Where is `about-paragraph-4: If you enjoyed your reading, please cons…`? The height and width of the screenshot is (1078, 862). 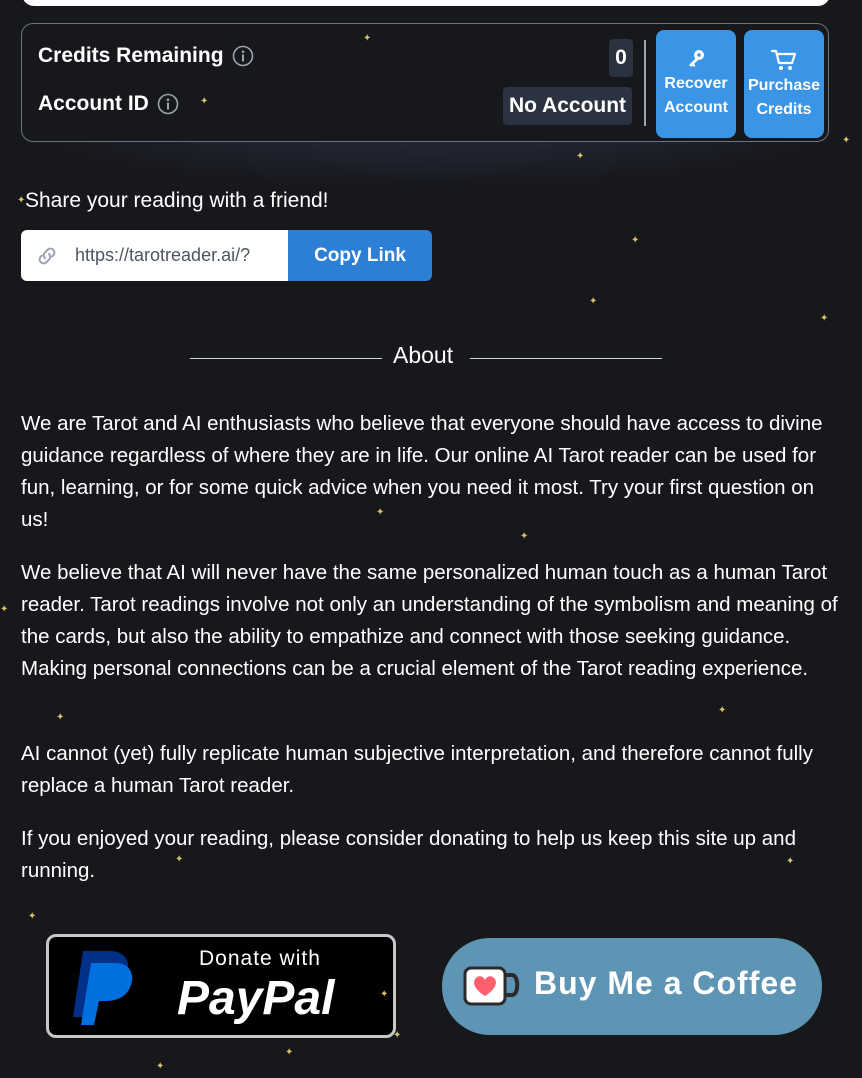 about-paragraph-4: If you enjoyed your reading, please cons… is located at coordinates (408, 854).